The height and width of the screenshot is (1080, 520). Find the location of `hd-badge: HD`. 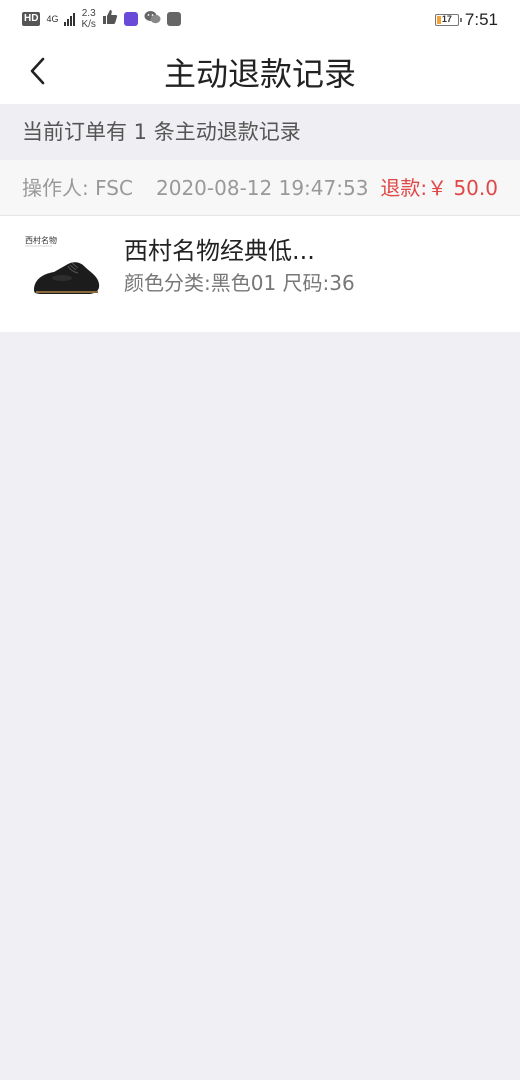

hd-badge: HD is located at coordinates (31, 19).